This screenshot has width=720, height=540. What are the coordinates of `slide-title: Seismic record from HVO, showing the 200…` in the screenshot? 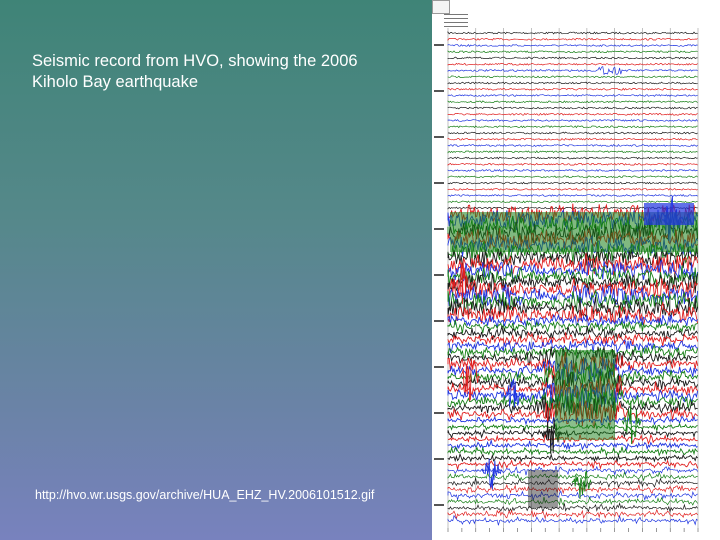 It's located at (195, 71).